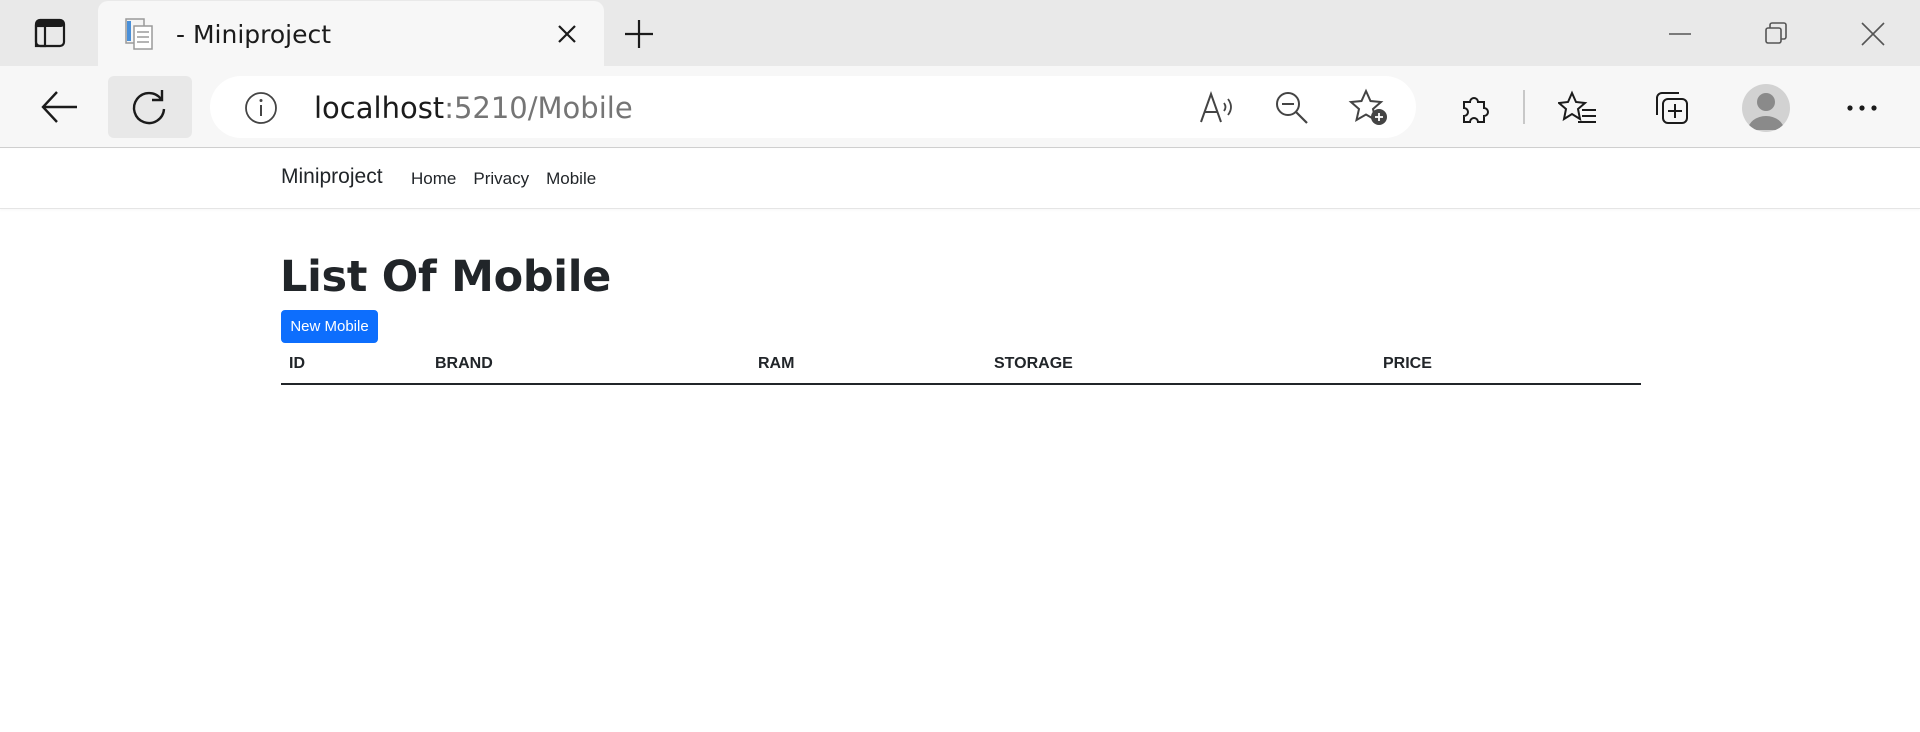  Describe the element at coordinates (1292, 108) in the screenshot. I see `zoom-out-icon` at that location.